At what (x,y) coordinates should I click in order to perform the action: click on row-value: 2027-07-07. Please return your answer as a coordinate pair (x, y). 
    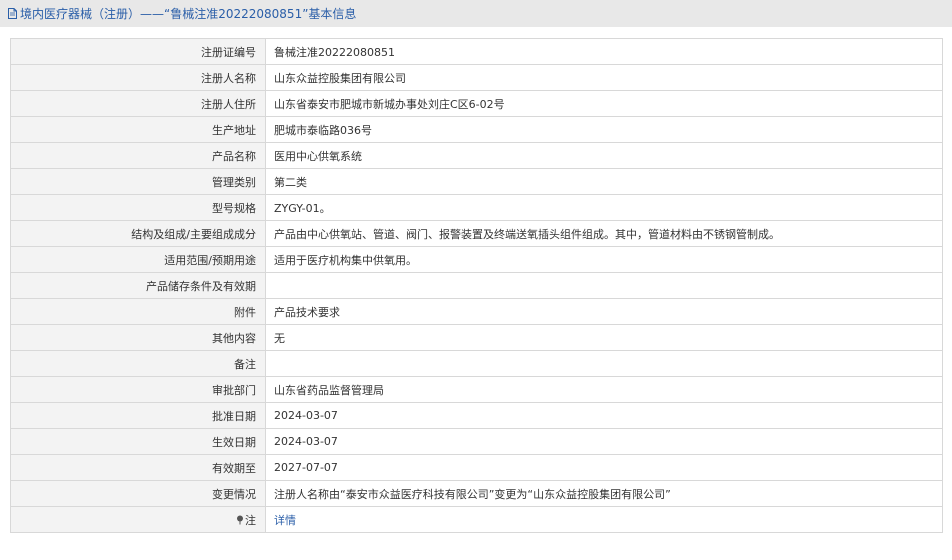
    Looking at the image, I should click on (604, 467).